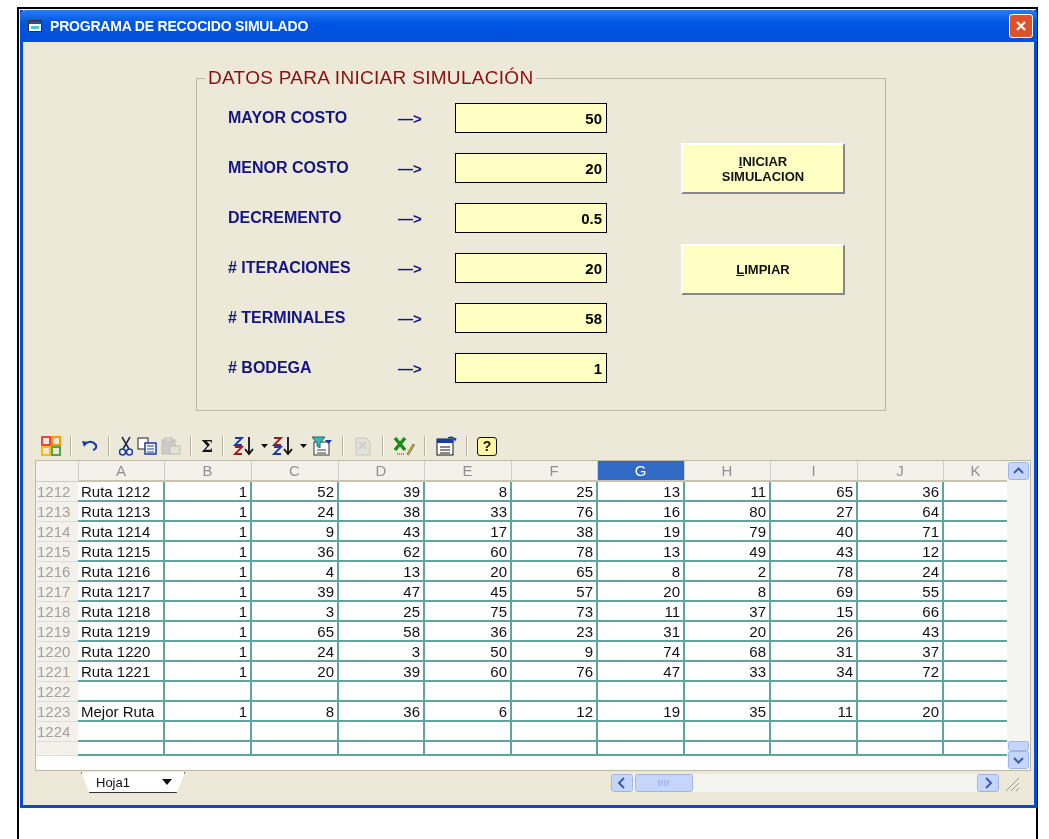  What do you see at coordinates (167, 782) in the screenshot?
I see `caret-icon` at bounding box center [167, 782].